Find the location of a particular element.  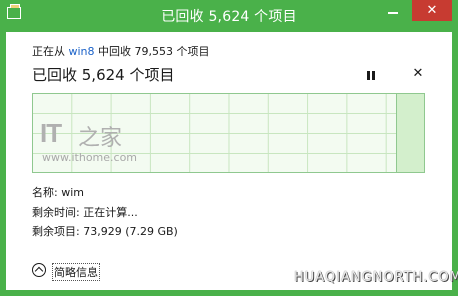

pause-icon is located at coordinates (371, 76).